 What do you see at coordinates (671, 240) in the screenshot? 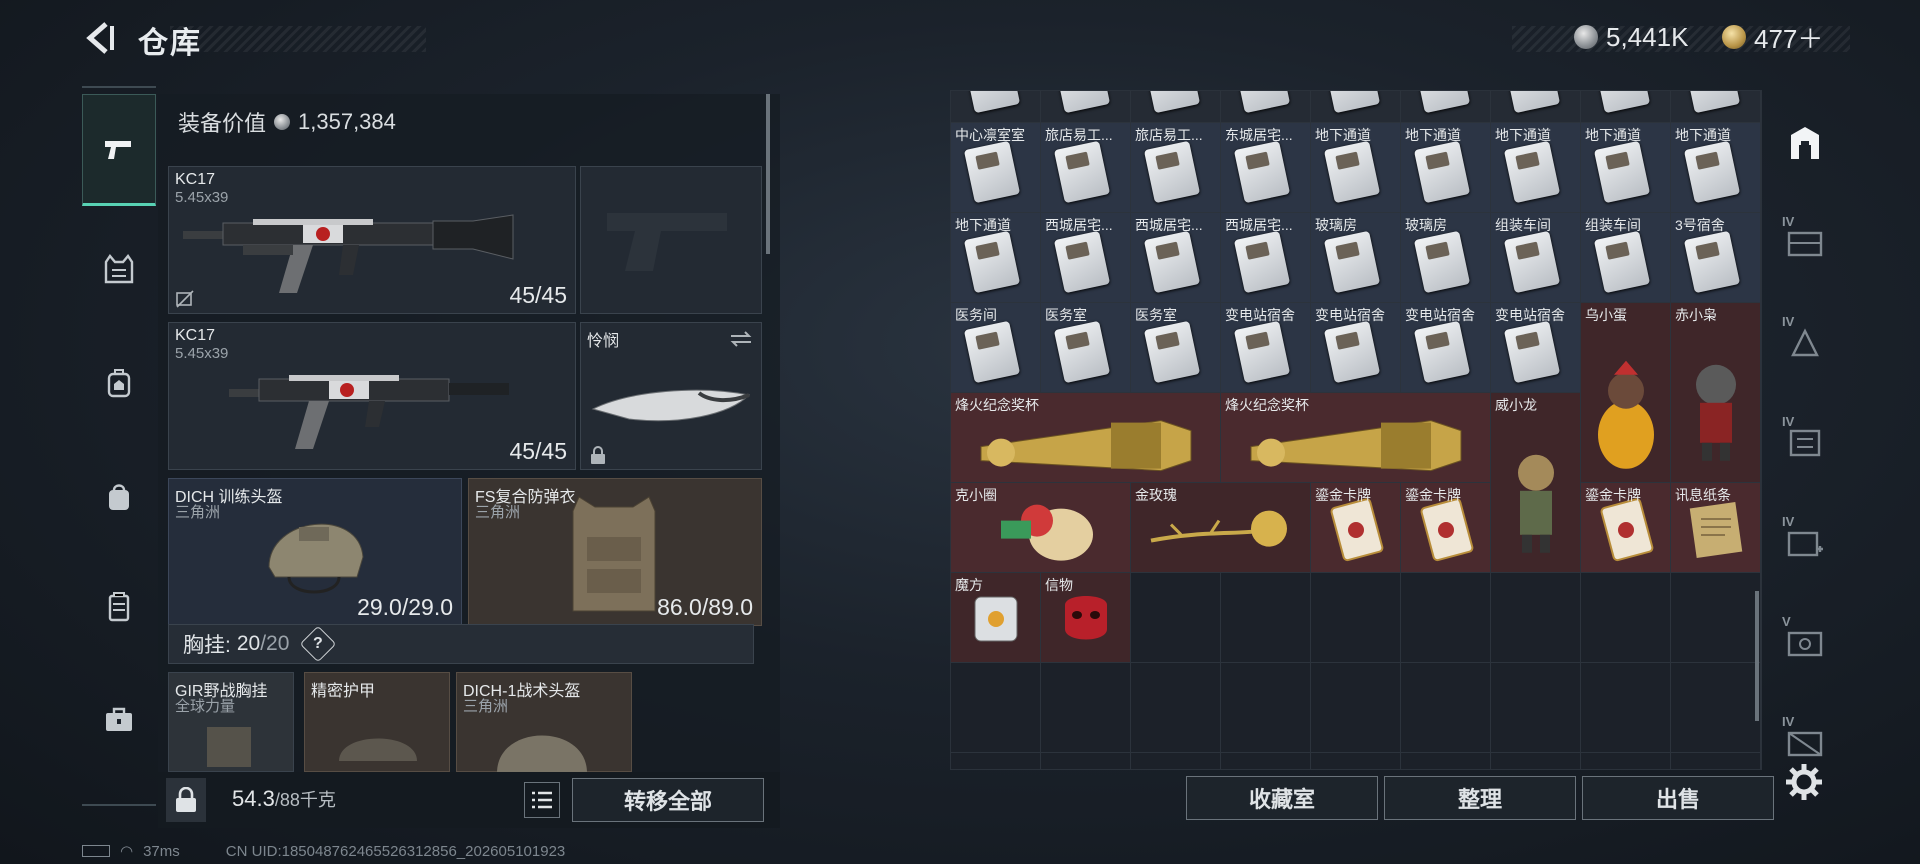
I see `pistol-slot` at bounding box center [671, 240].